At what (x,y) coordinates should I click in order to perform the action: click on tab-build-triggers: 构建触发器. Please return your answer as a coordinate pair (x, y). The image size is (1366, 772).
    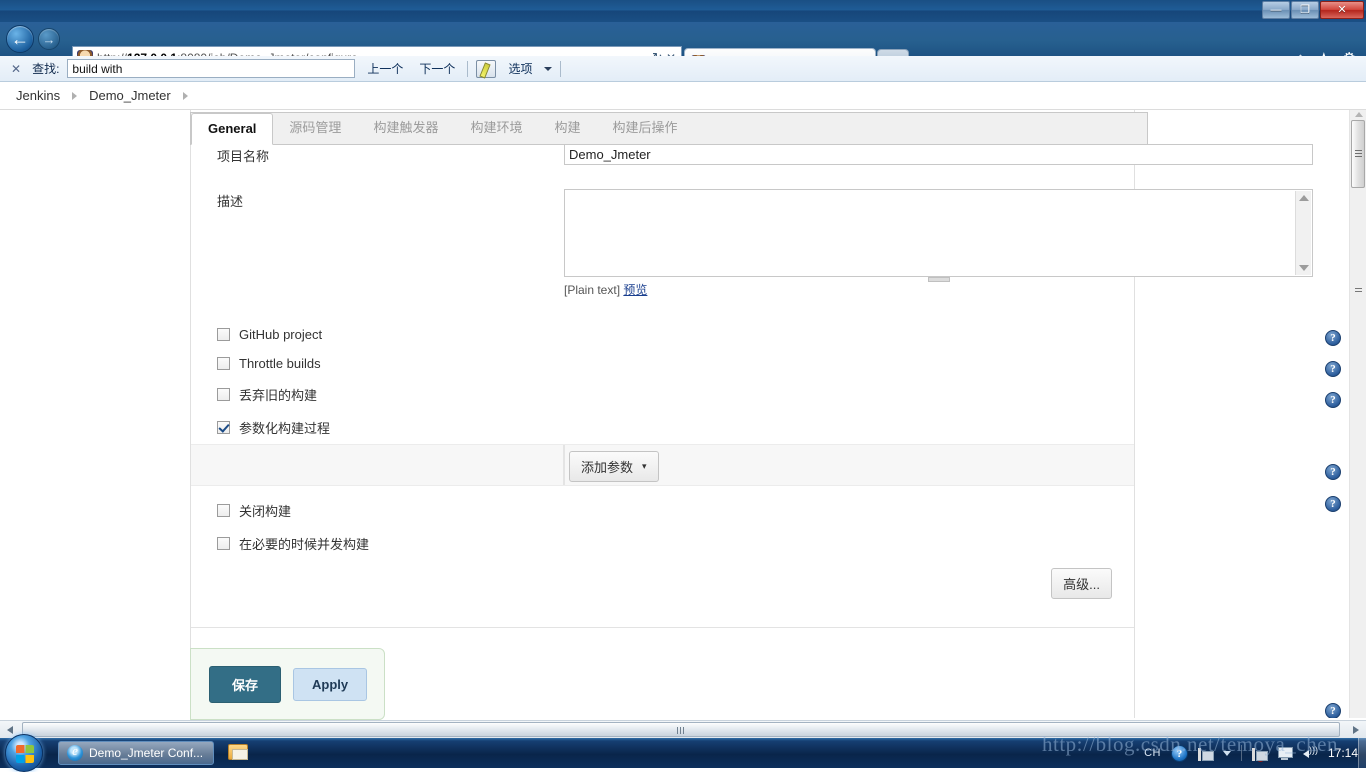
    Looking at the image, I should click on (405, 127).